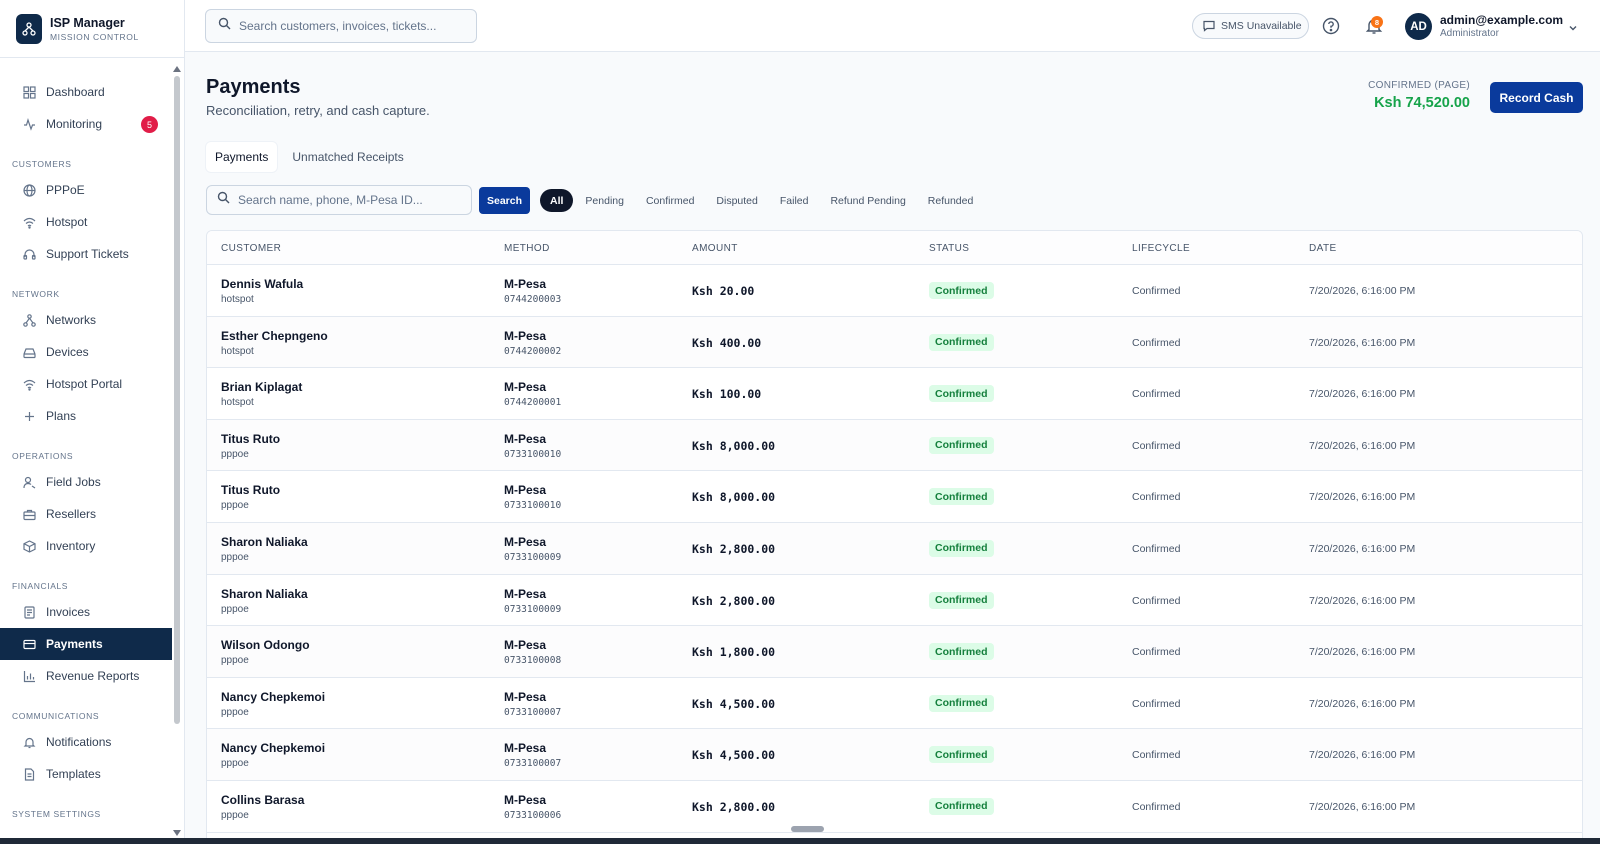 This screenshot has height=844, width=1600. Describe the element at coordinates (29, 320) in the screenshot. I see `network-icon` at that location.